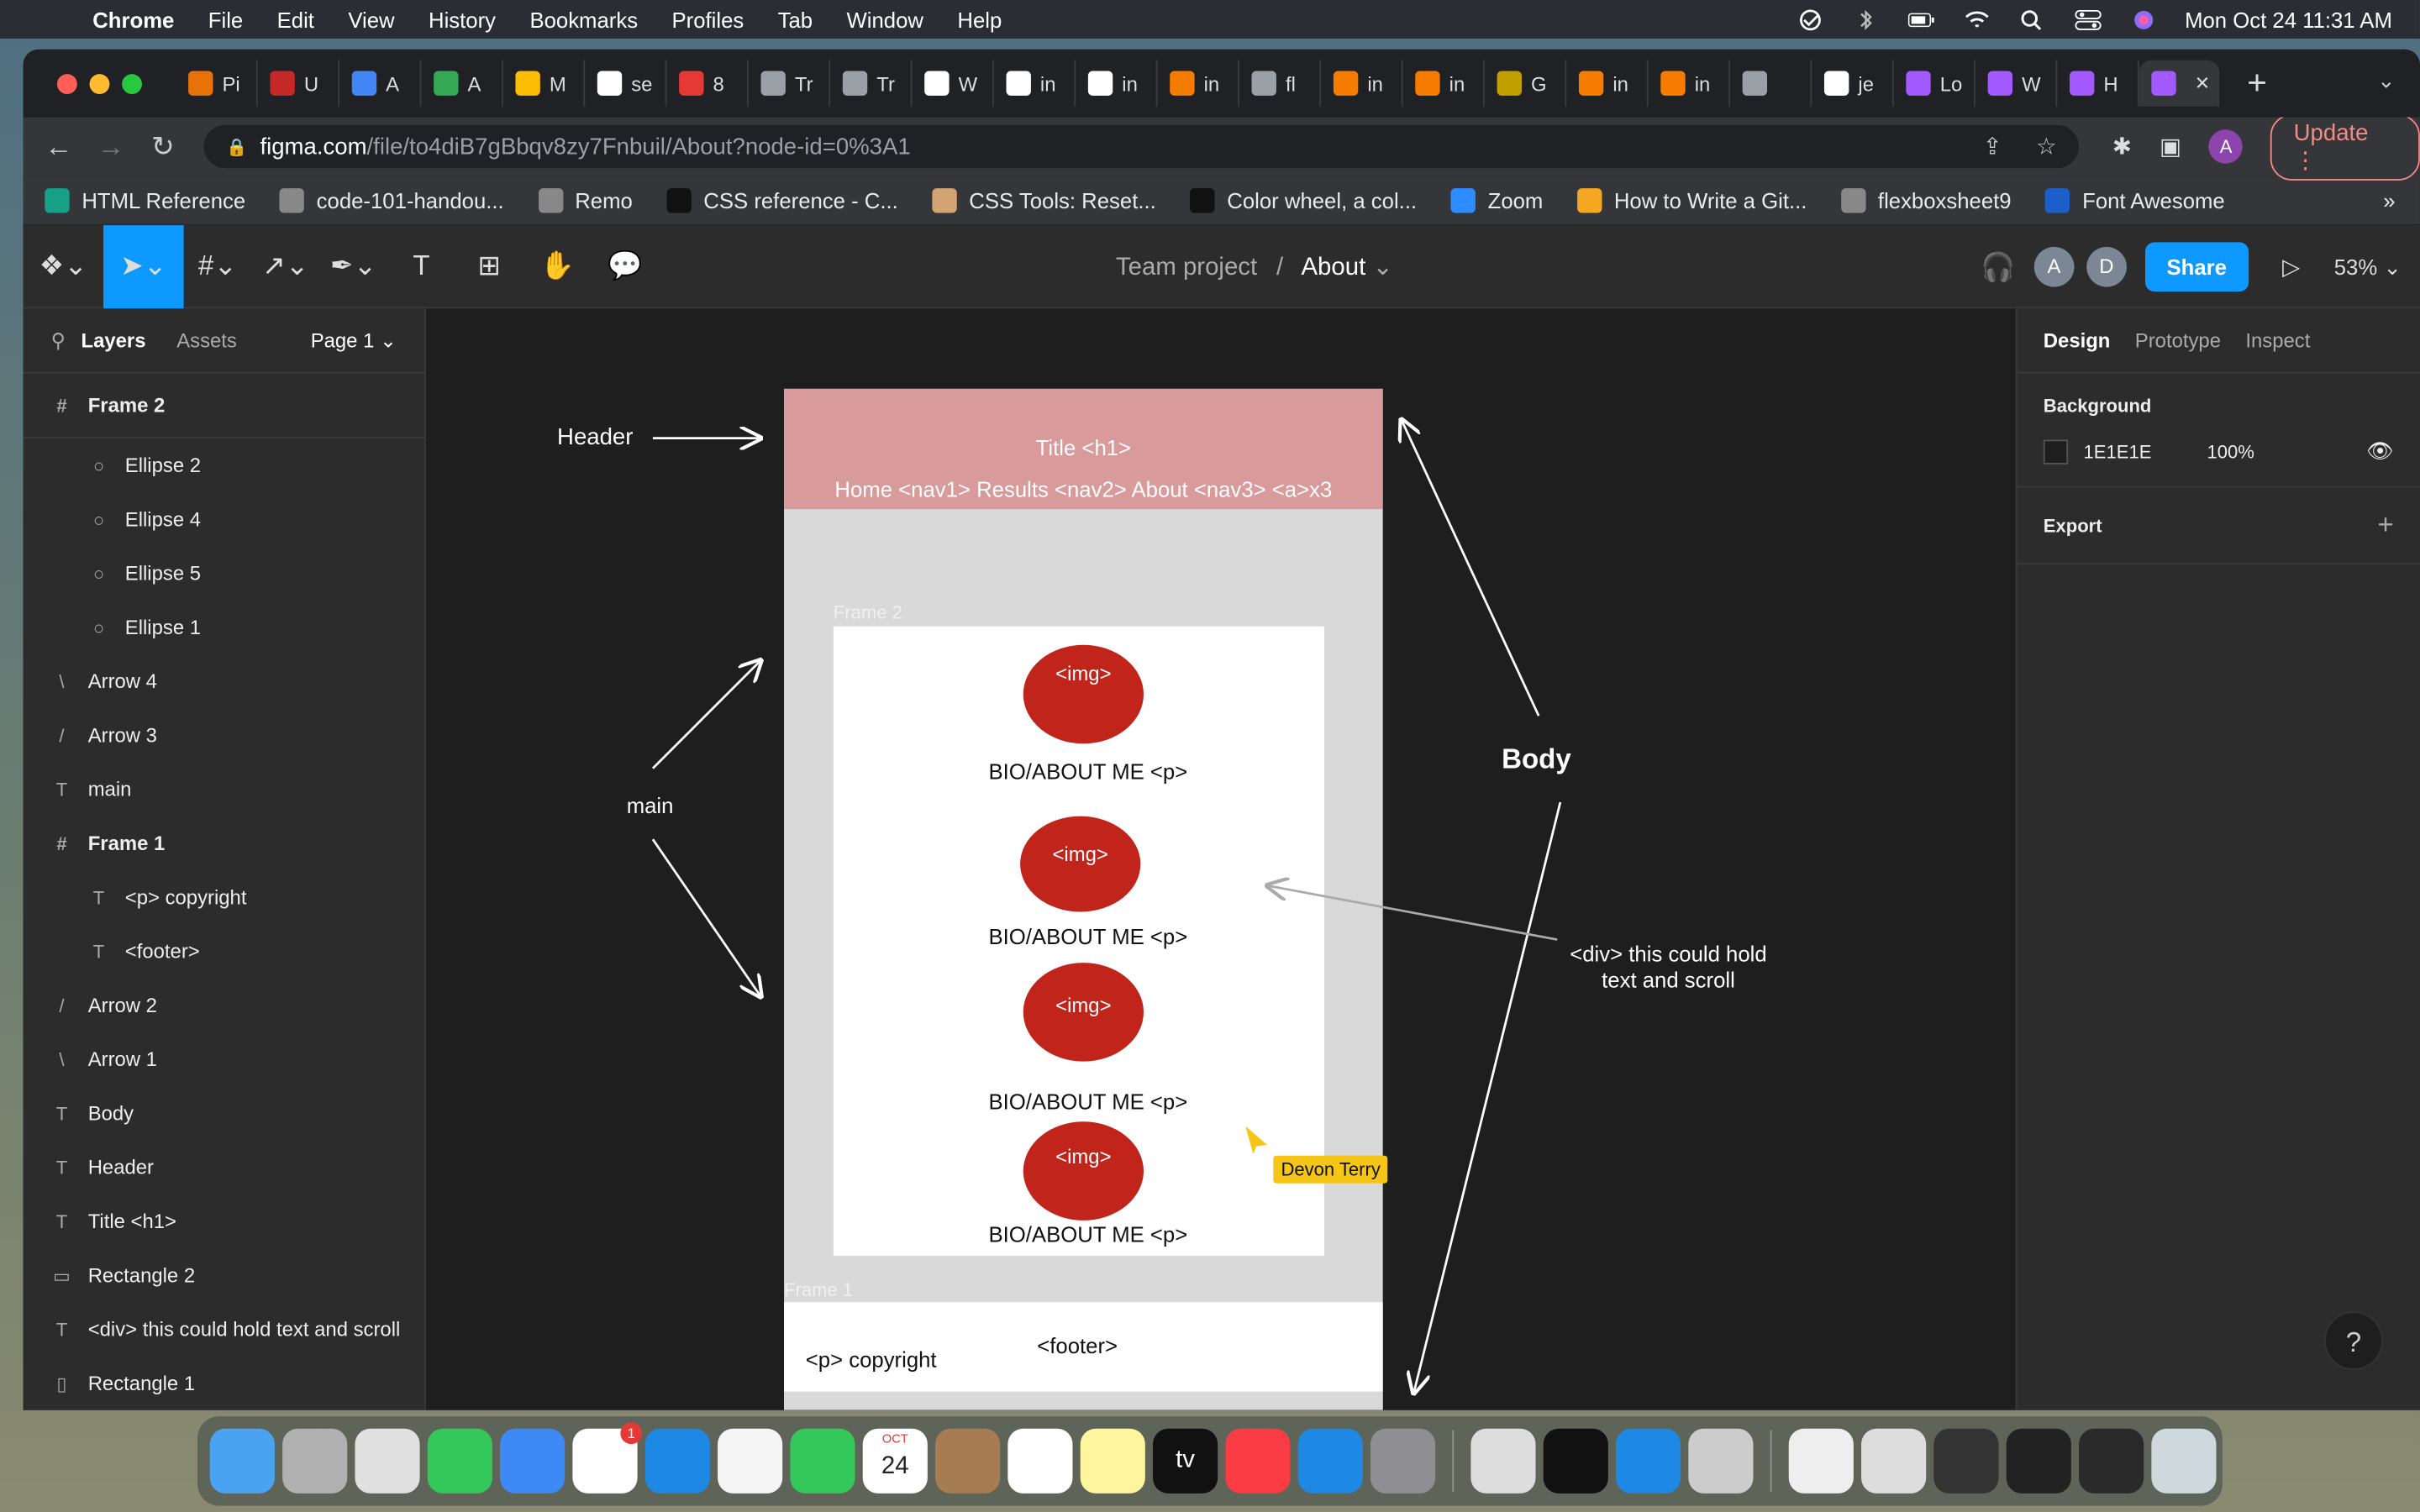  I want to click on figma-main-menu-icon: ❖⌄, so click(64, 265).